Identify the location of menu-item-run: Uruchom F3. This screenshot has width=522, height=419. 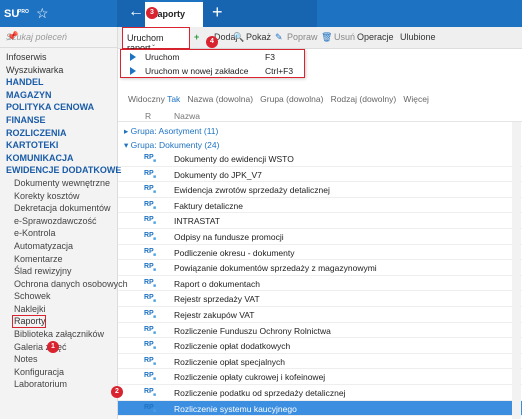
(212, 57).